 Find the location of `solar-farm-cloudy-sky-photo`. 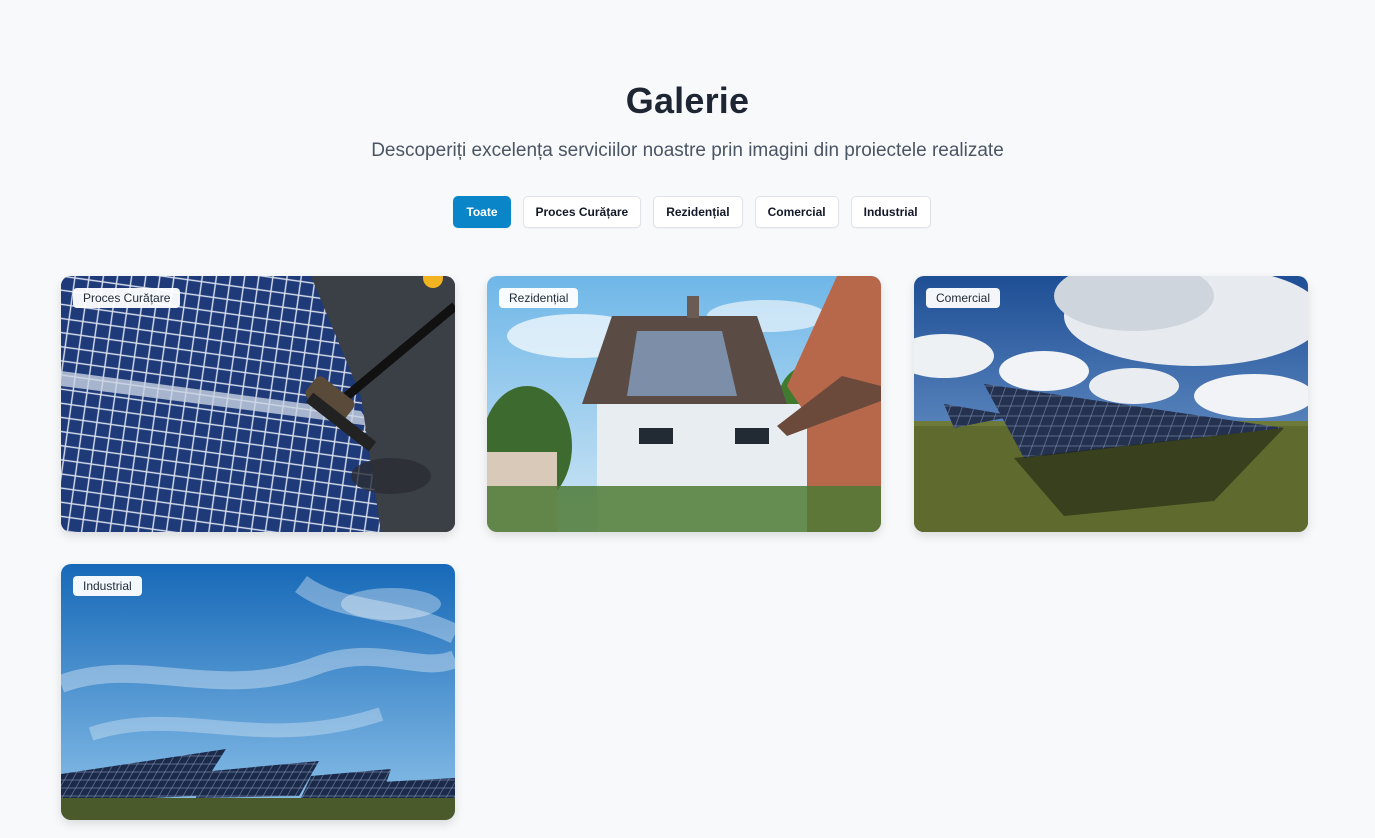

solar-farm-cloudy-sky-photo is located at coordinates (1111, 404).